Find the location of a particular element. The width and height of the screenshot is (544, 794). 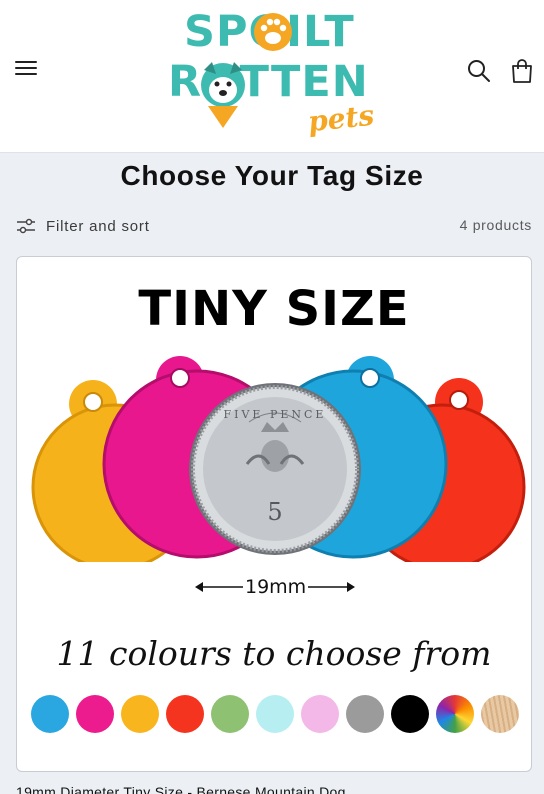

coin-value: 5 is located at coordinates (274, 512).